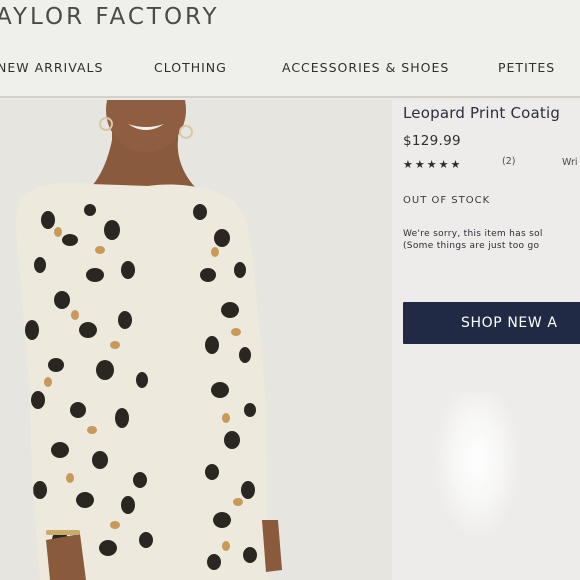 The height and width of the screenshot is (580, 580). I want to click on sorry-line-2: (Some things are just too go, so click(471, 246).